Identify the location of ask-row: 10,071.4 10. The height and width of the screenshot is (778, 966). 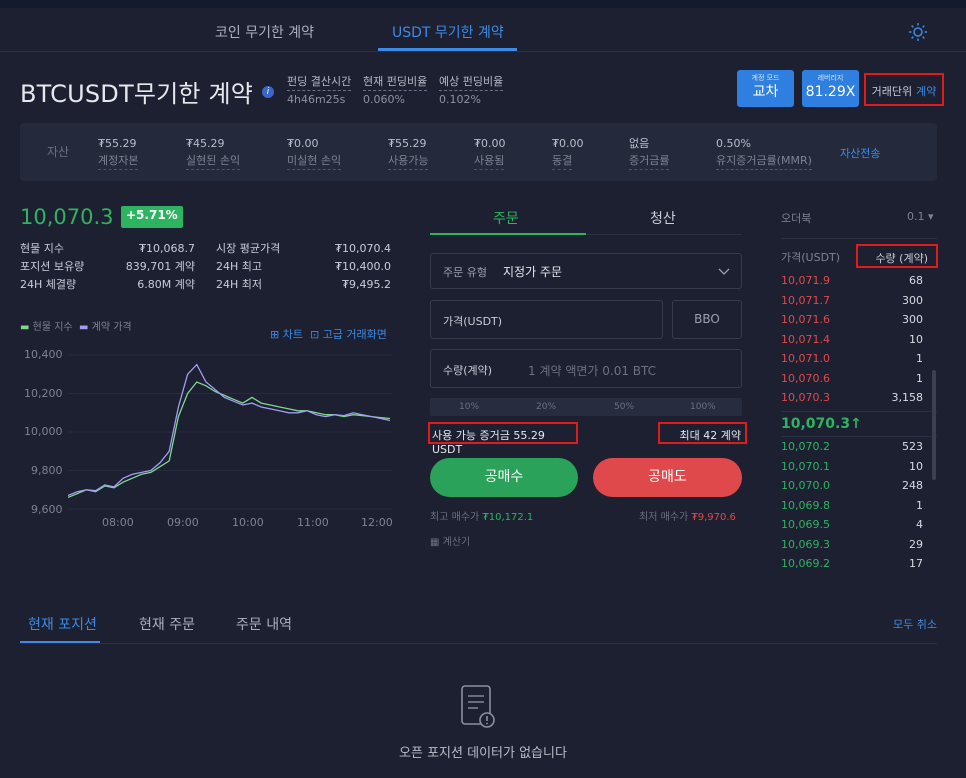
(852, 342).